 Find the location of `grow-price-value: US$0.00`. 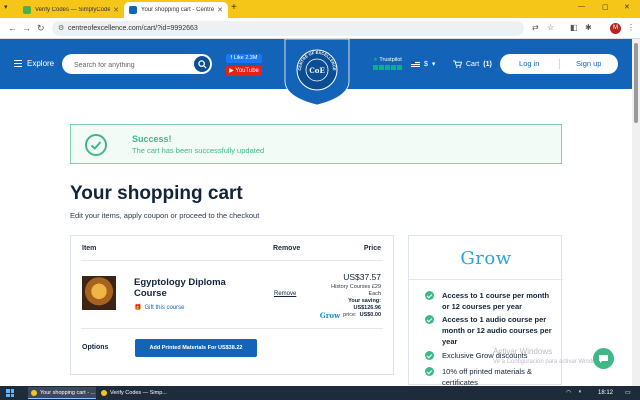

grow-price-value: US$0.00 is located at coordinates (370, 315).